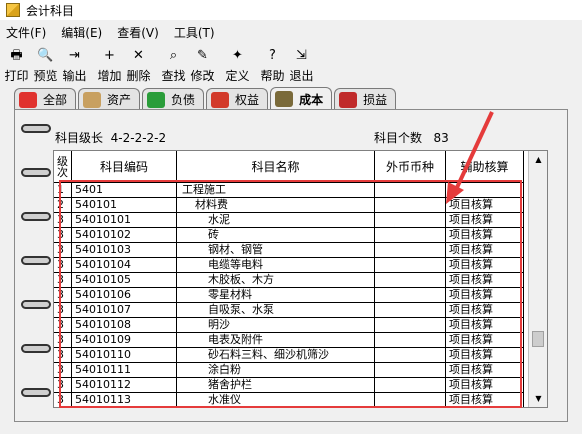 This screenshot has height=434, width=582. I want to click on cell-name: 水准仪, so click(276, 400).